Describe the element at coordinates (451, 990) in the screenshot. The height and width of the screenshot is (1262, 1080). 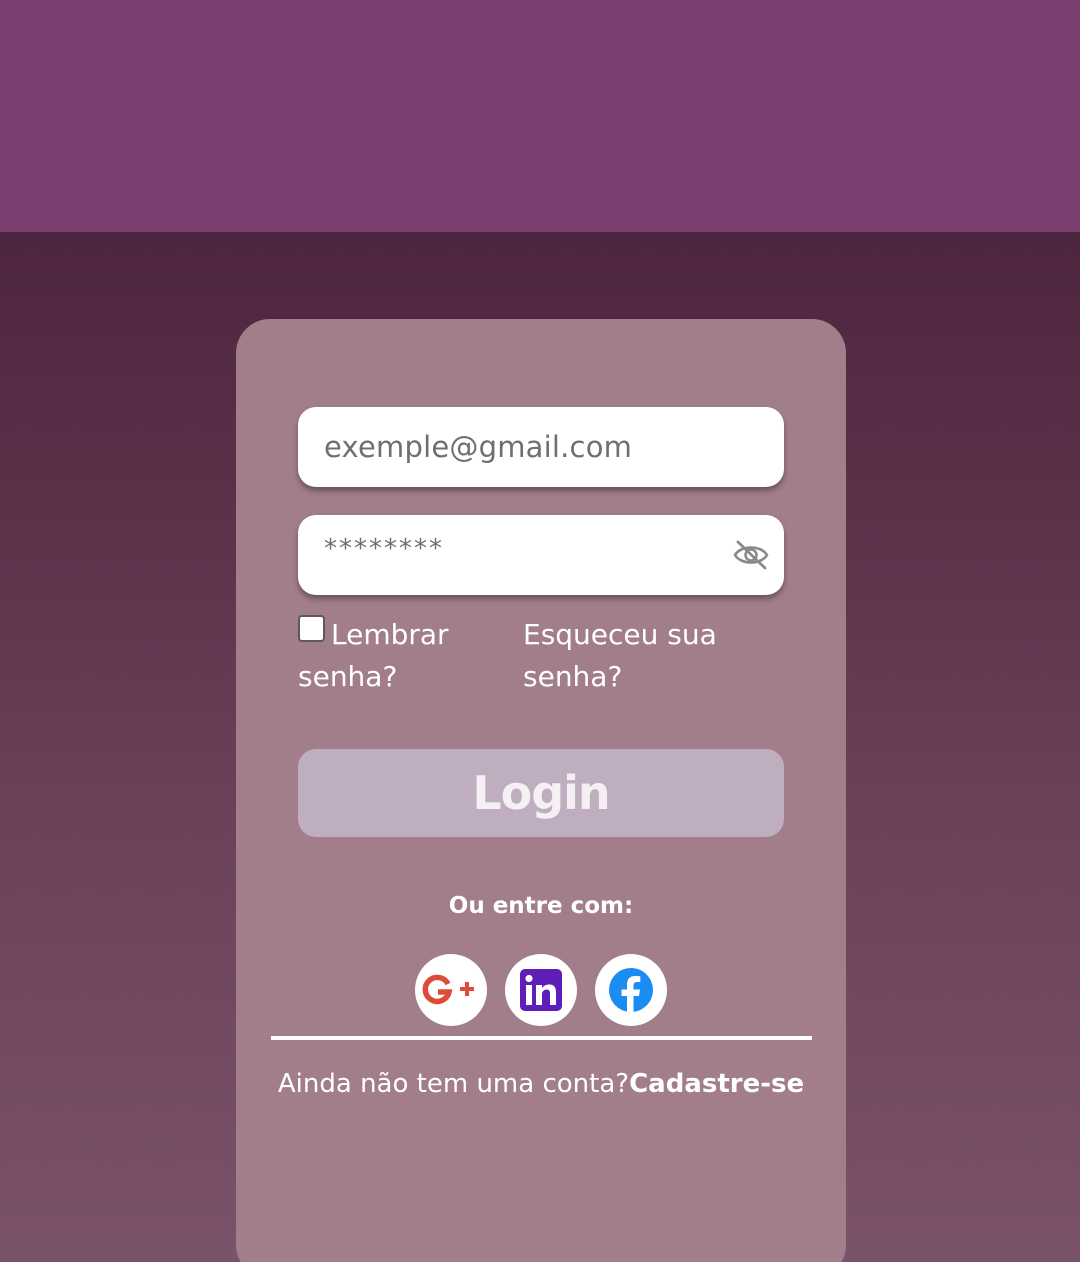
I see `google-plus-icon` at that location.